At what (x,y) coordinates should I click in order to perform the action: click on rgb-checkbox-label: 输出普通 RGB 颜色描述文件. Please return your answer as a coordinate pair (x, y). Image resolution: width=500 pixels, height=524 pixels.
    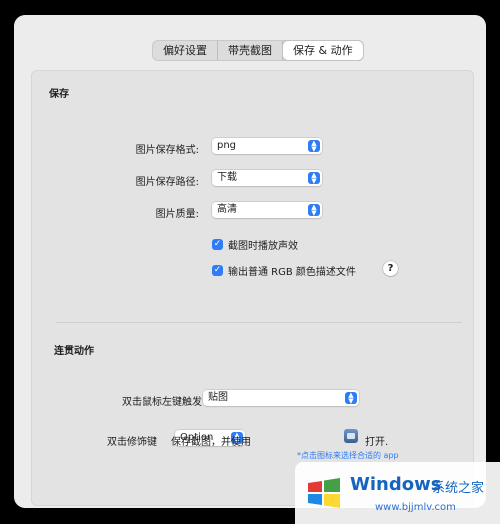
    Looking at the image, I should click on (292, 272).